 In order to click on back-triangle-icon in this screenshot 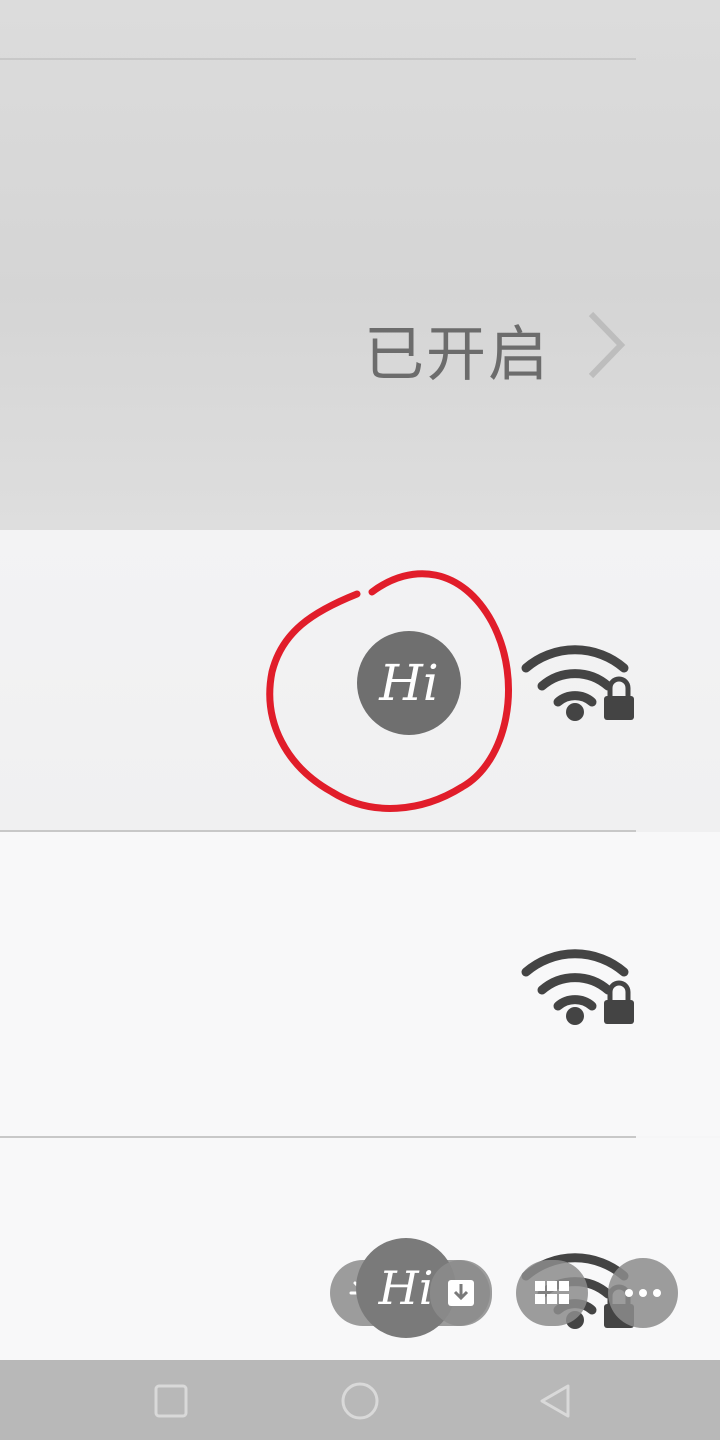, I will do `click(555, 1401)`.